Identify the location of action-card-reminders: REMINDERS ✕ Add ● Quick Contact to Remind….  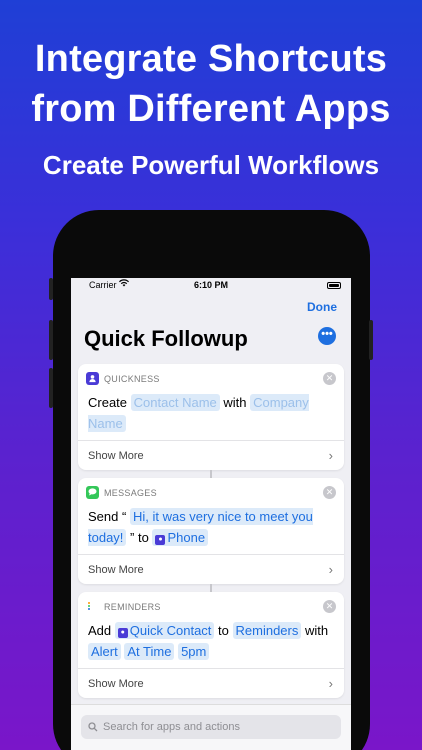
(211, 645).